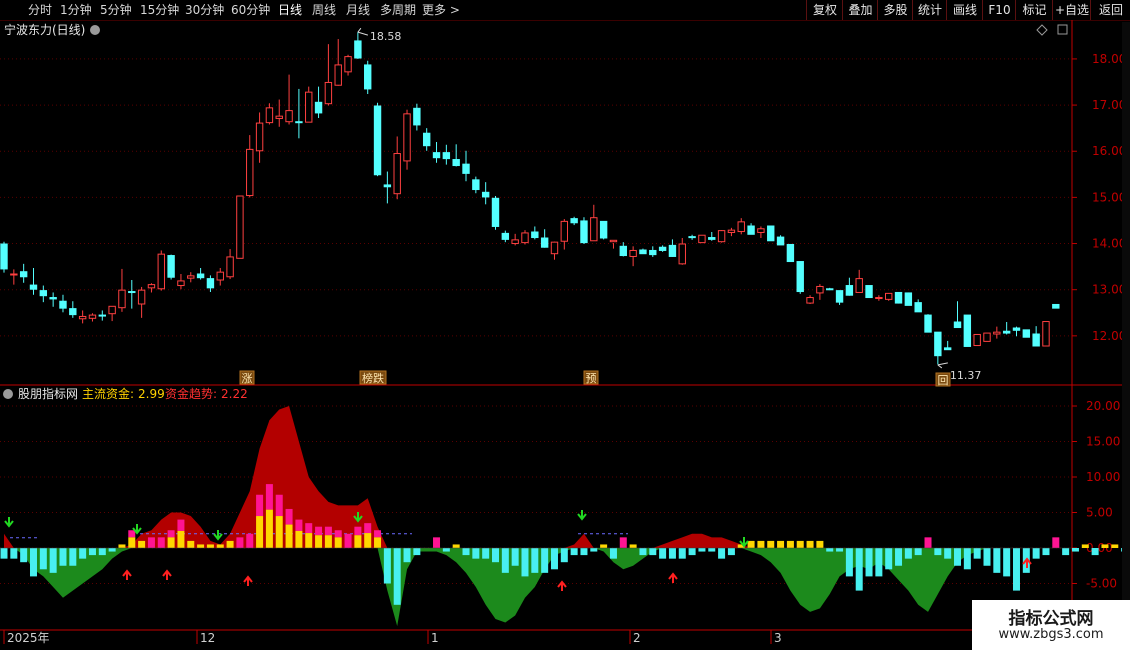 This screenshot has height=650, width=1130. What do you see at coordinates (8, 394) in the screenshot?
I see `indicator-menu-icon` at bounding box center [8, 394].